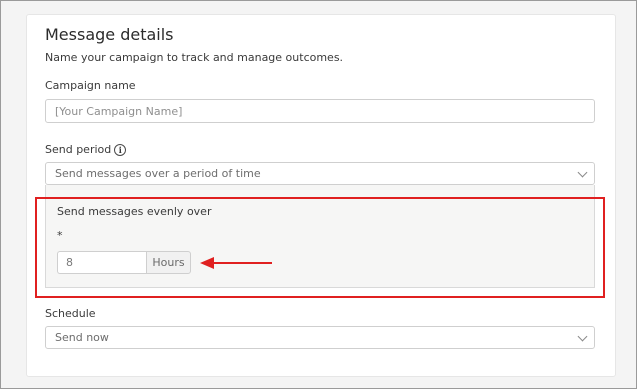 This screenshot has width=637, height=389. What do you see at coordinates (120, 150) in the screenshot?
I see `info-circle-icon: i` at bounding box center [120, 150].